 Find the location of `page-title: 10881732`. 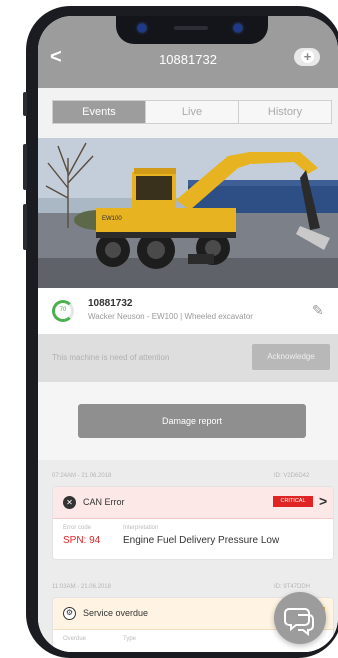

page-title: 10881732 is located at coordinates (188, 59).